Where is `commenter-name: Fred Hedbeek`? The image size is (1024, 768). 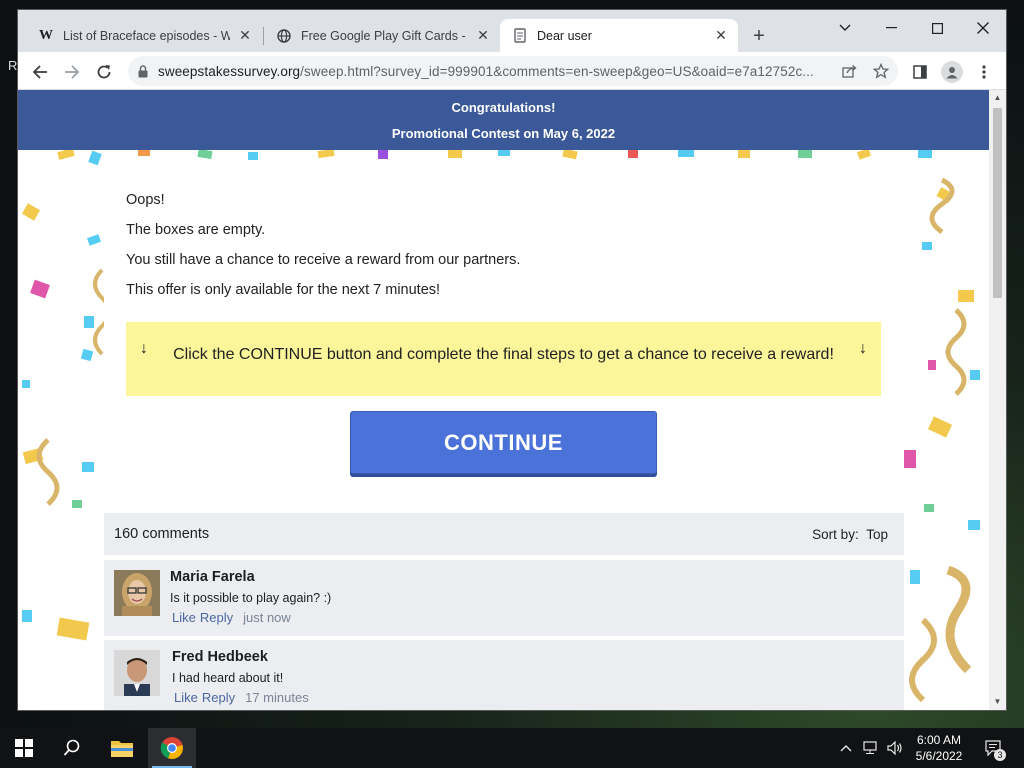
commenter-name: Fred Hedbeek is located at coordinates (220, 657).